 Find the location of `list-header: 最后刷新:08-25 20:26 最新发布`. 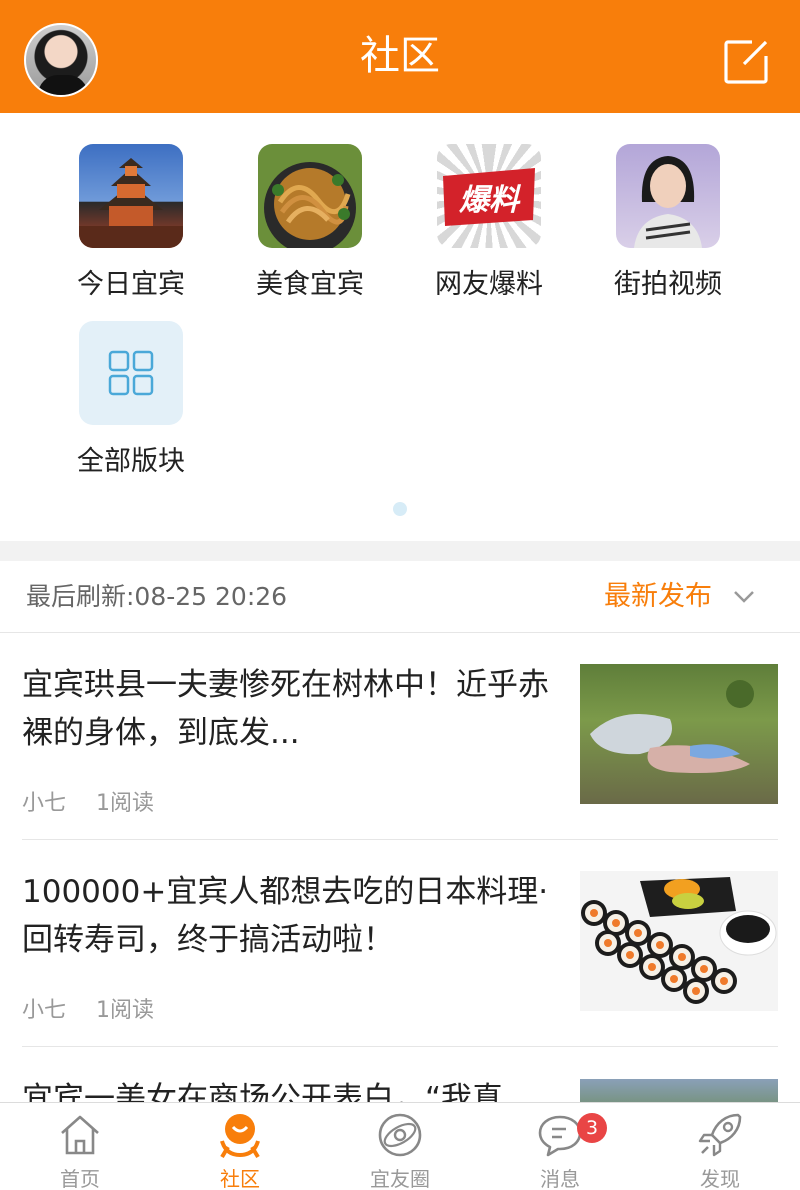

list-header: 最后刷新:08-25 20:26 最新发布 is located at coordinates (400, 597).